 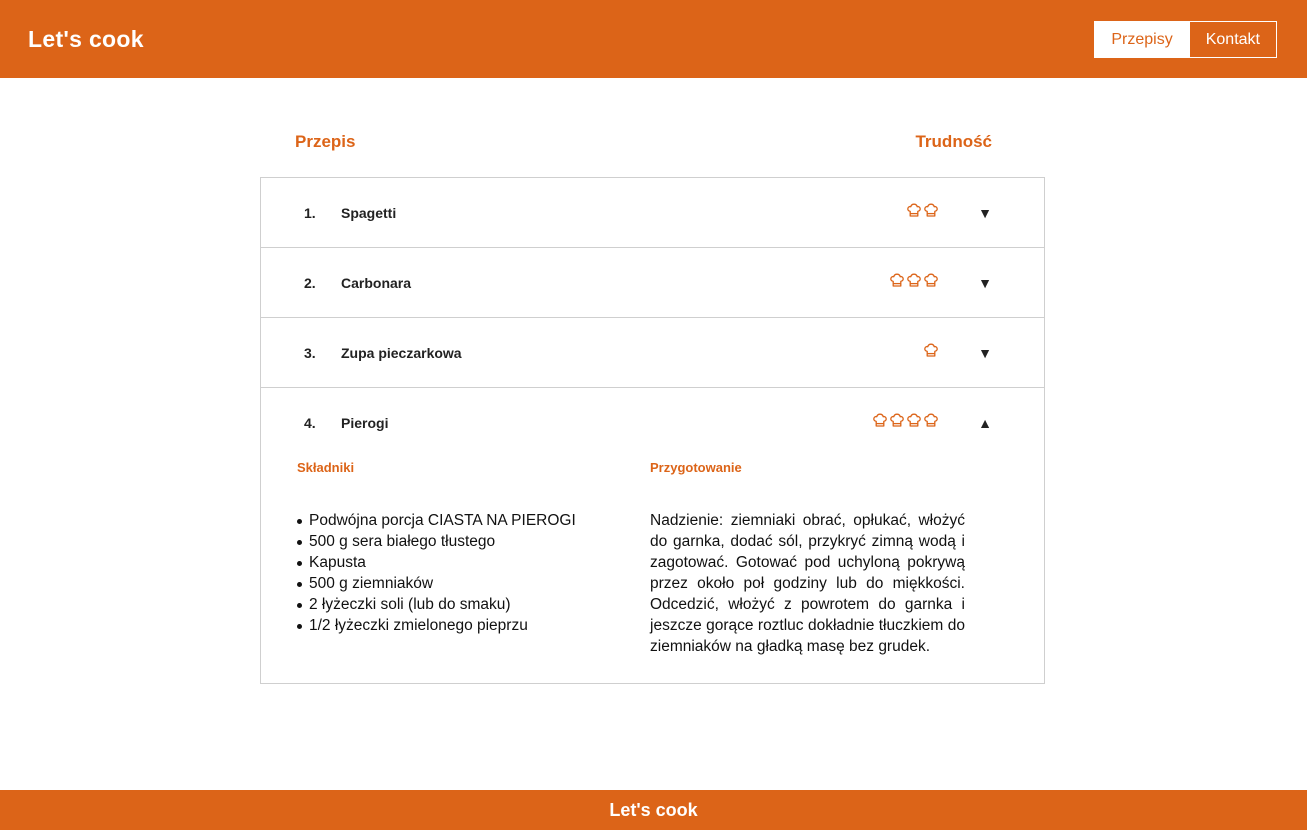 I want to click on recipe-row-zupa-pieczarkowa: 3. Zupa pieczarkowa ▼, so click(x=652, y=353).